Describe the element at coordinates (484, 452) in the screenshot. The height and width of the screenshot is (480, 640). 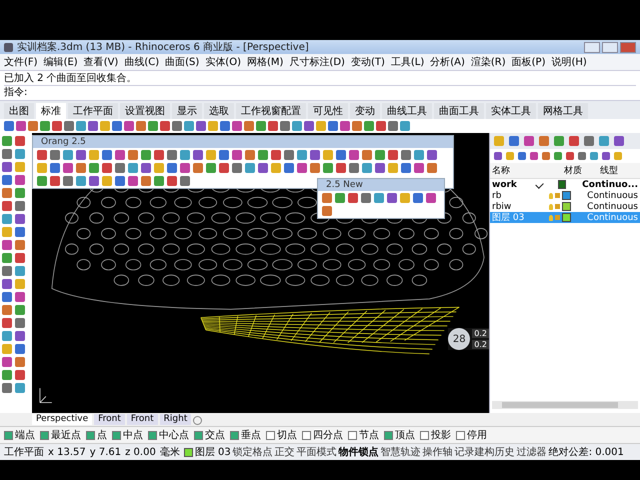
I see `status-toggle: 记录建构历史` at that location.